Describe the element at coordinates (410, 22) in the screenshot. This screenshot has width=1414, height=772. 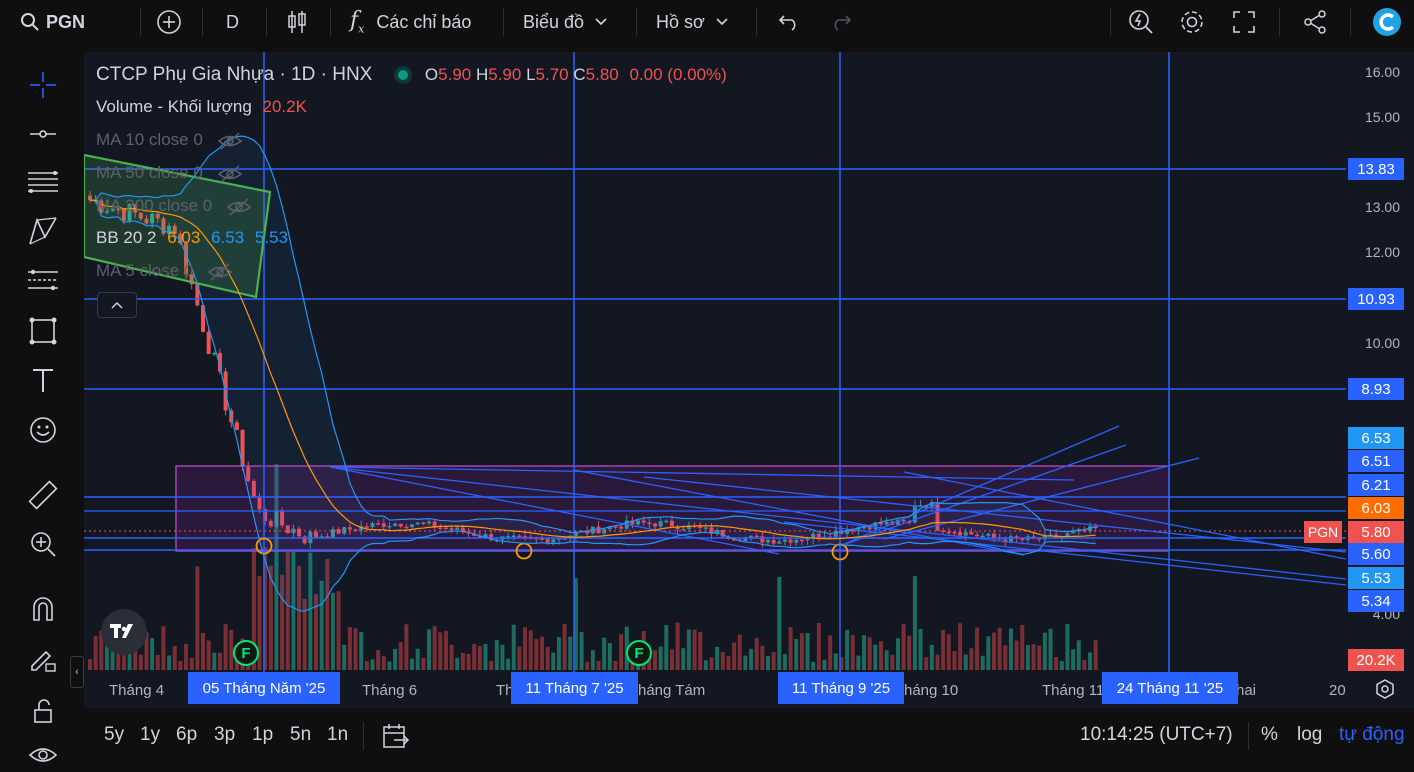
I see `indicators-button: fx Các chỉ báo` at that location.